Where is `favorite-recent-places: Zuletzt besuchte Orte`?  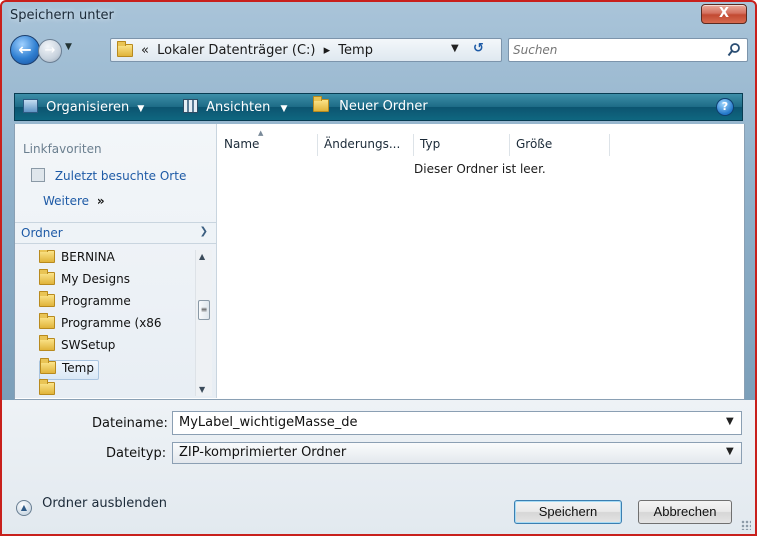
favorite-recent-places: Zuletzt besuchte Orte is located at coordinates (108, 175).